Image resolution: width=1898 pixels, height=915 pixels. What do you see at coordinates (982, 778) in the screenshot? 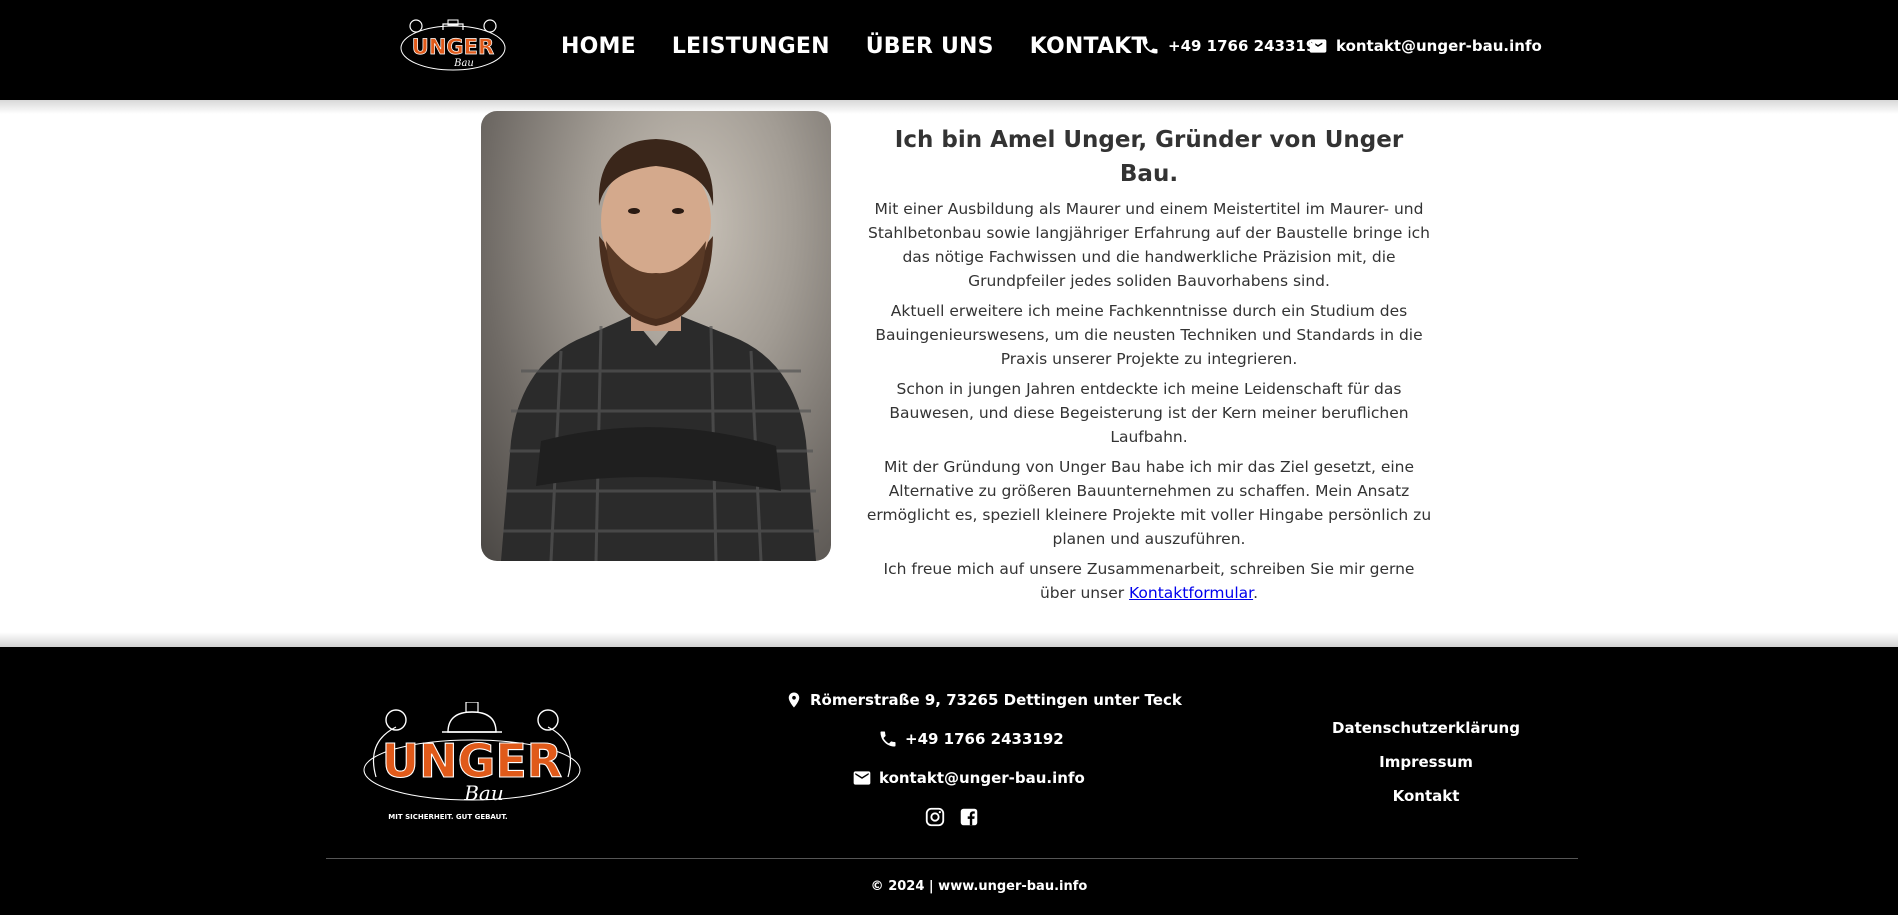
I see `footer-email-text: kontakt@unger-bau.info` at bounding box center [982, 778].